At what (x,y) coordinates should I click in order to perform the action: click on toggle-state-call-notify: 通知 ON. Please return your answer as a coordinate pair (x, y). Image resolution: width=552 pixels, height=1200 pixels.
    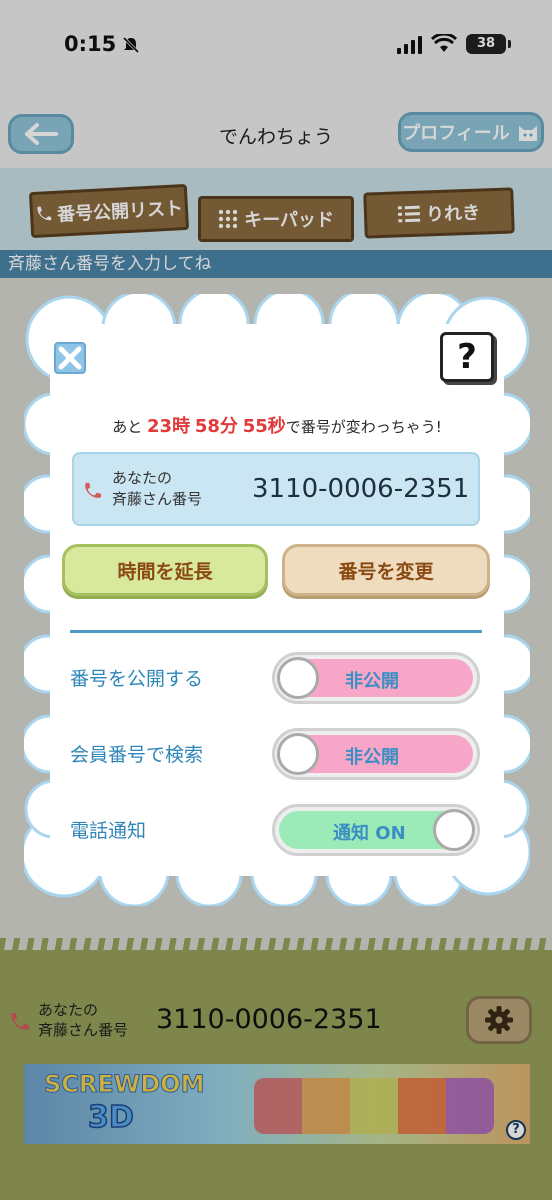
    Looking at the image, I should click on (369, 833).